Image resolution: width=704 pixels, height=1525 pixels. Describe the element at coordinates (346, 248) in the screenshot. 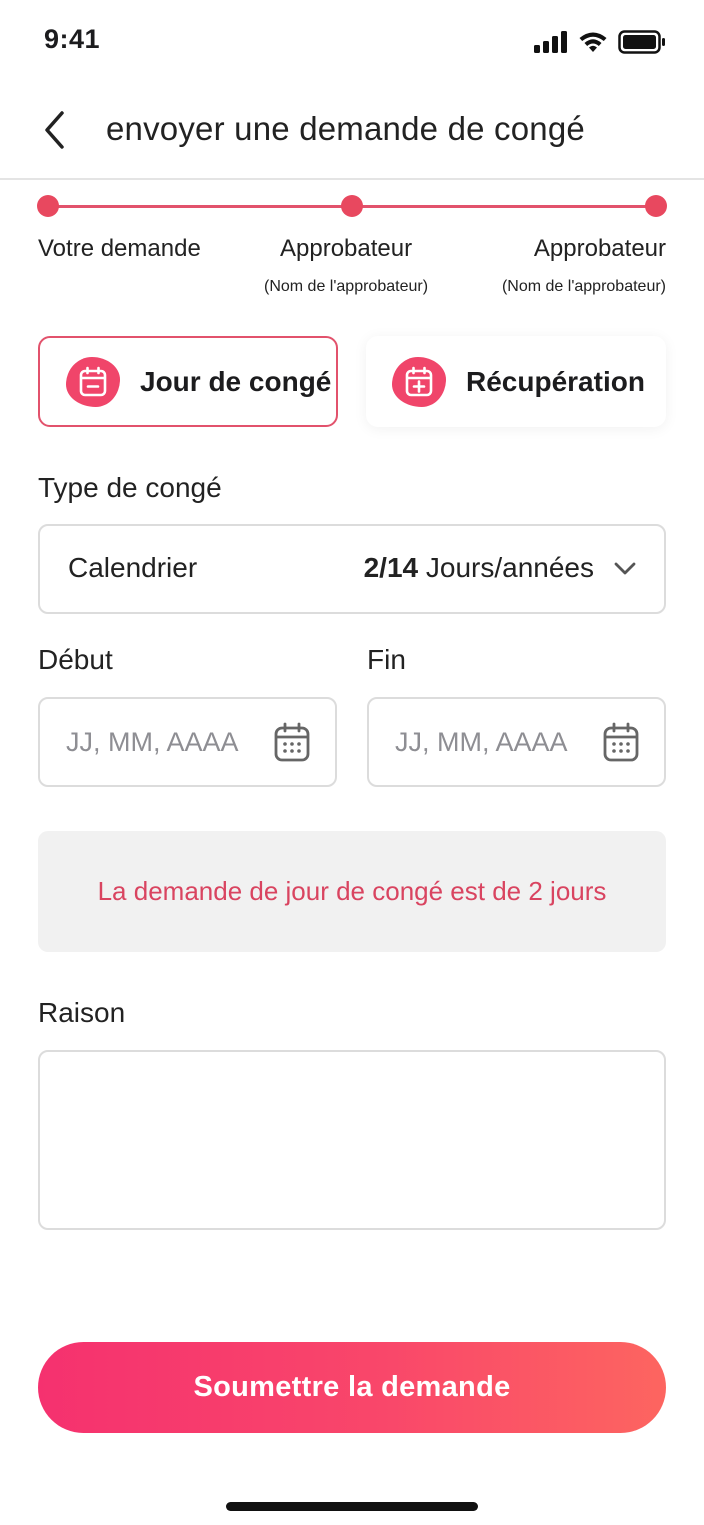

I see `step-label-2: Approbateur` at that location.